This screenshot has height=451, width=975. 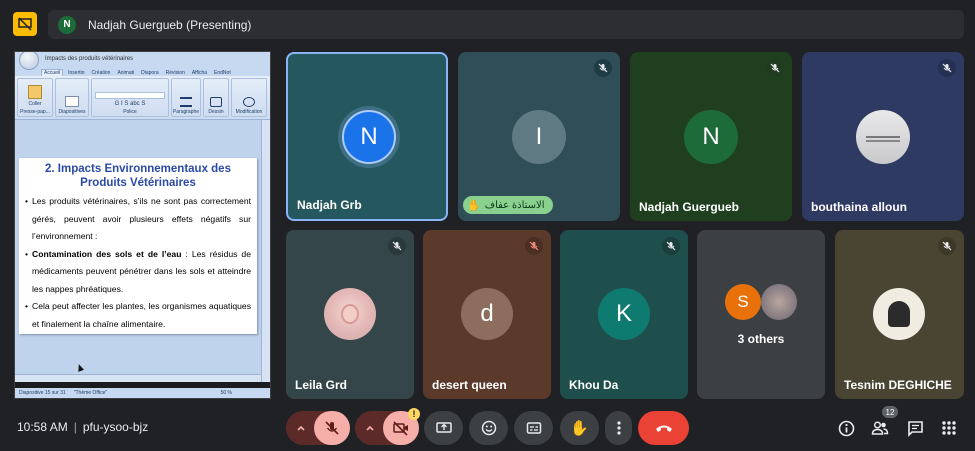 I want to click on participant-tile: I ✋ الاستاذة عفاف, so click(x=539, y=136).